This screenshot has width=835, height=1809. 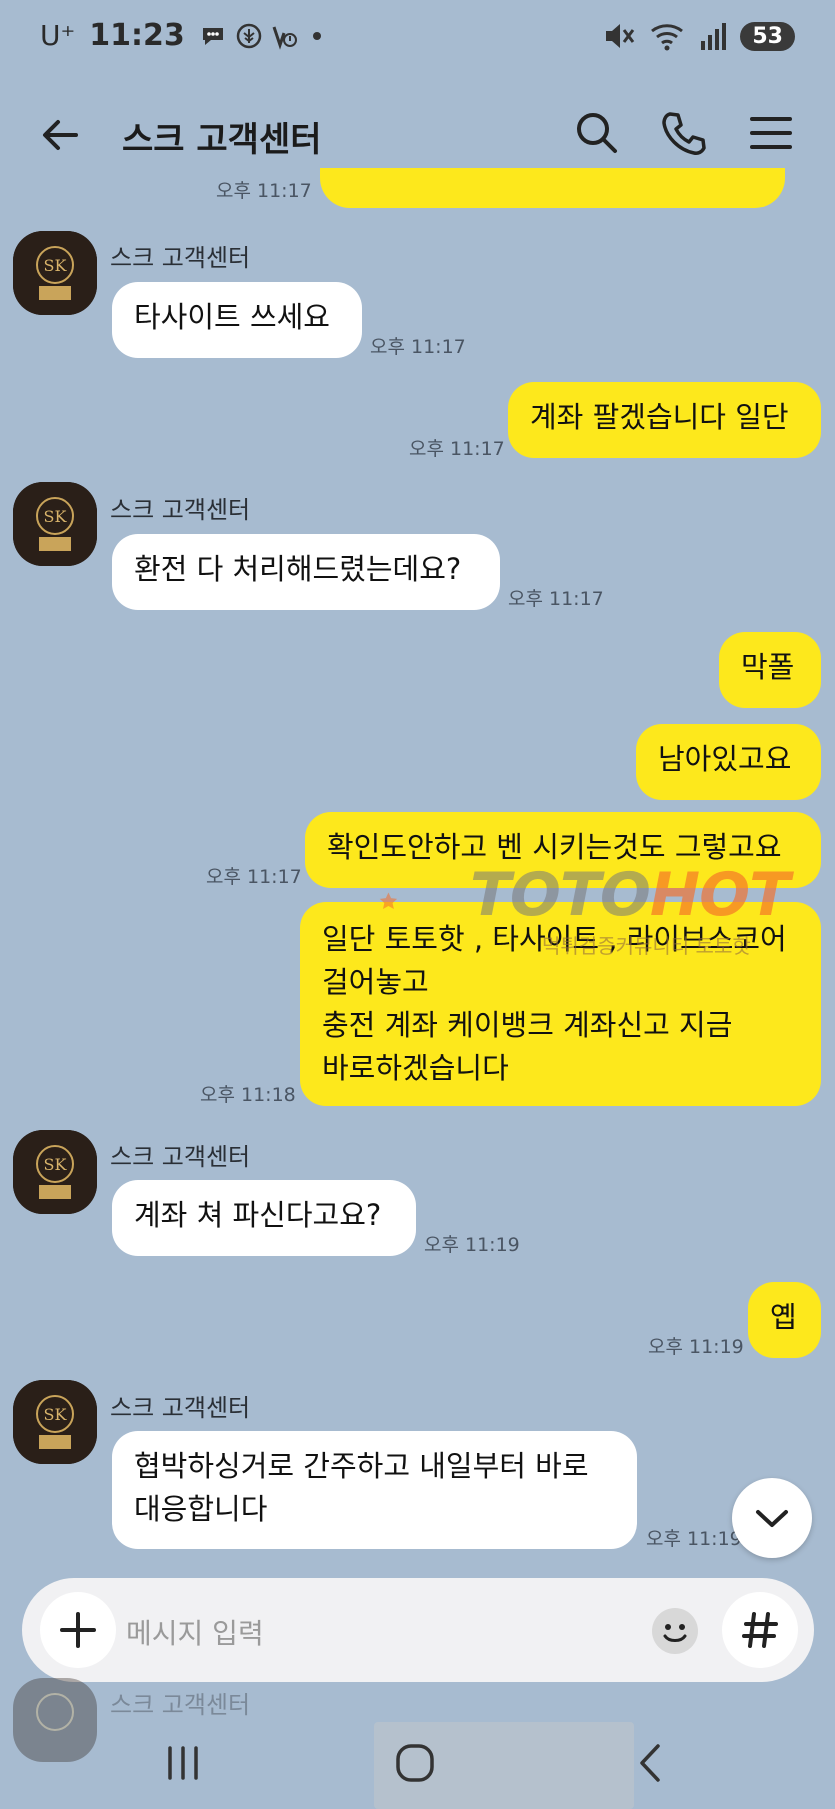 I want to click on home-icon, so click(x=415, y=1763).